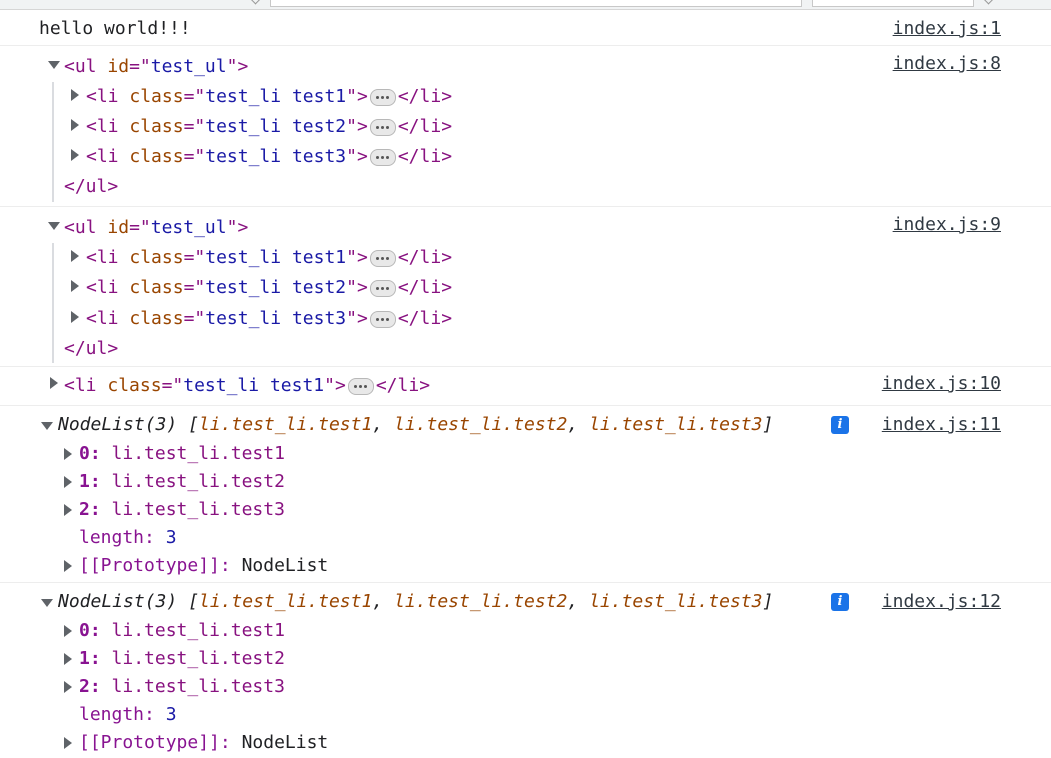 This screenshot has width=1051, height=758. What do you see at coordinates (115, 28) in the screenshot?
I see `log-text: hello world!!!` at bounding box center [115, 28].